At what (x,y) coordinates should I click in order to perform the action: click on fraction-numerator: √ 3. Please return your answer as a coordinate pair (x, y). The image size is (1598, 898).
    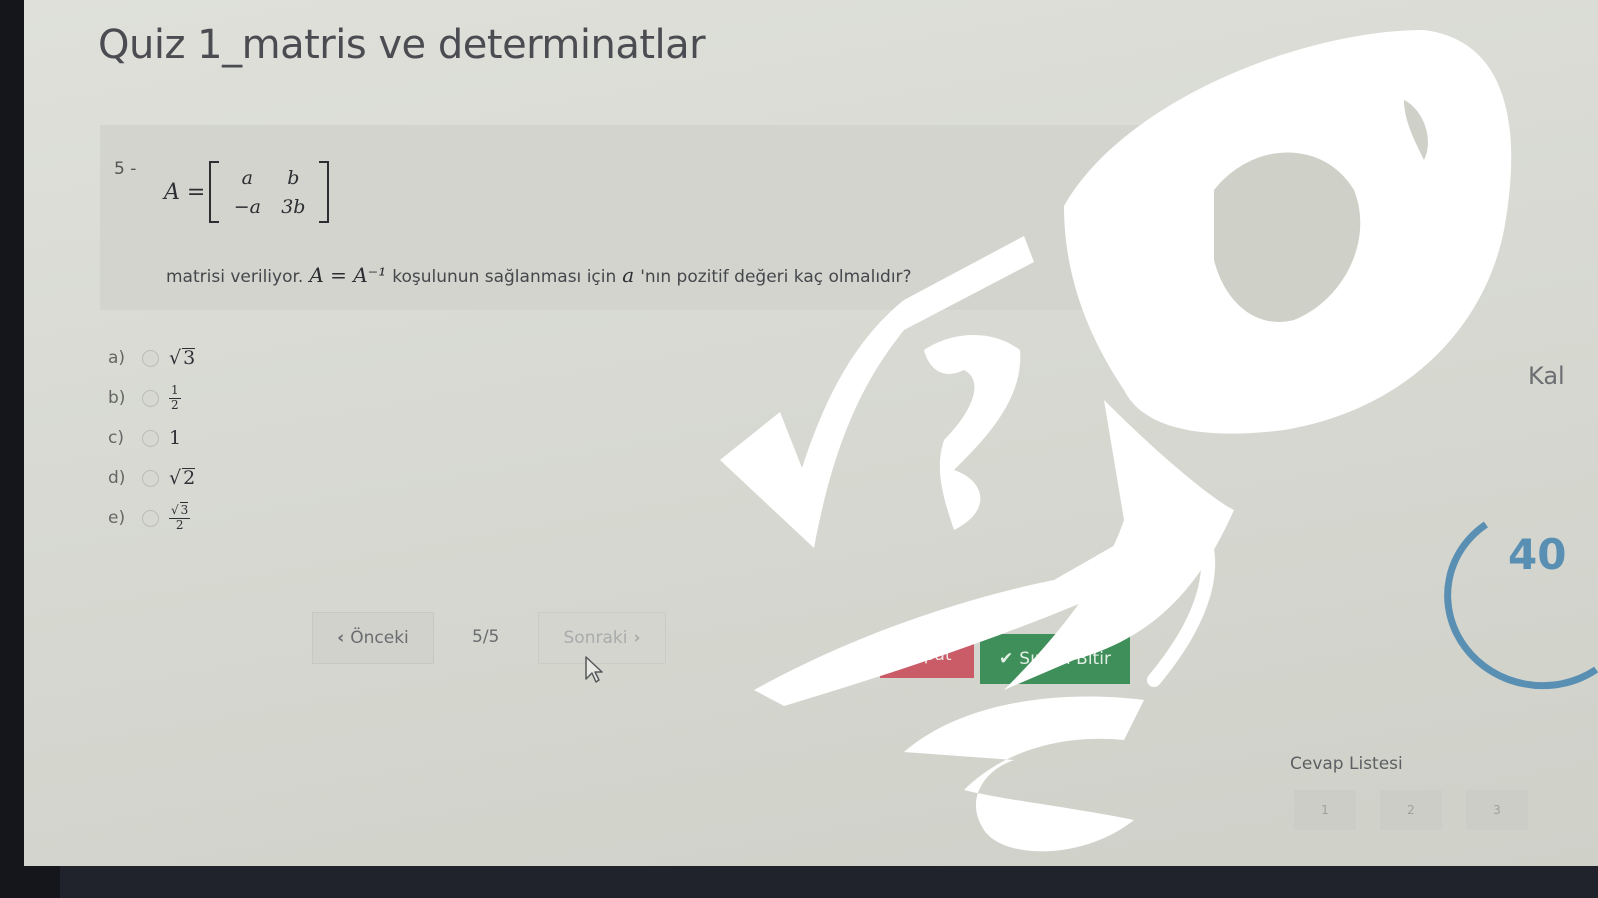
    Looking at the image, I should click on (180, 510).